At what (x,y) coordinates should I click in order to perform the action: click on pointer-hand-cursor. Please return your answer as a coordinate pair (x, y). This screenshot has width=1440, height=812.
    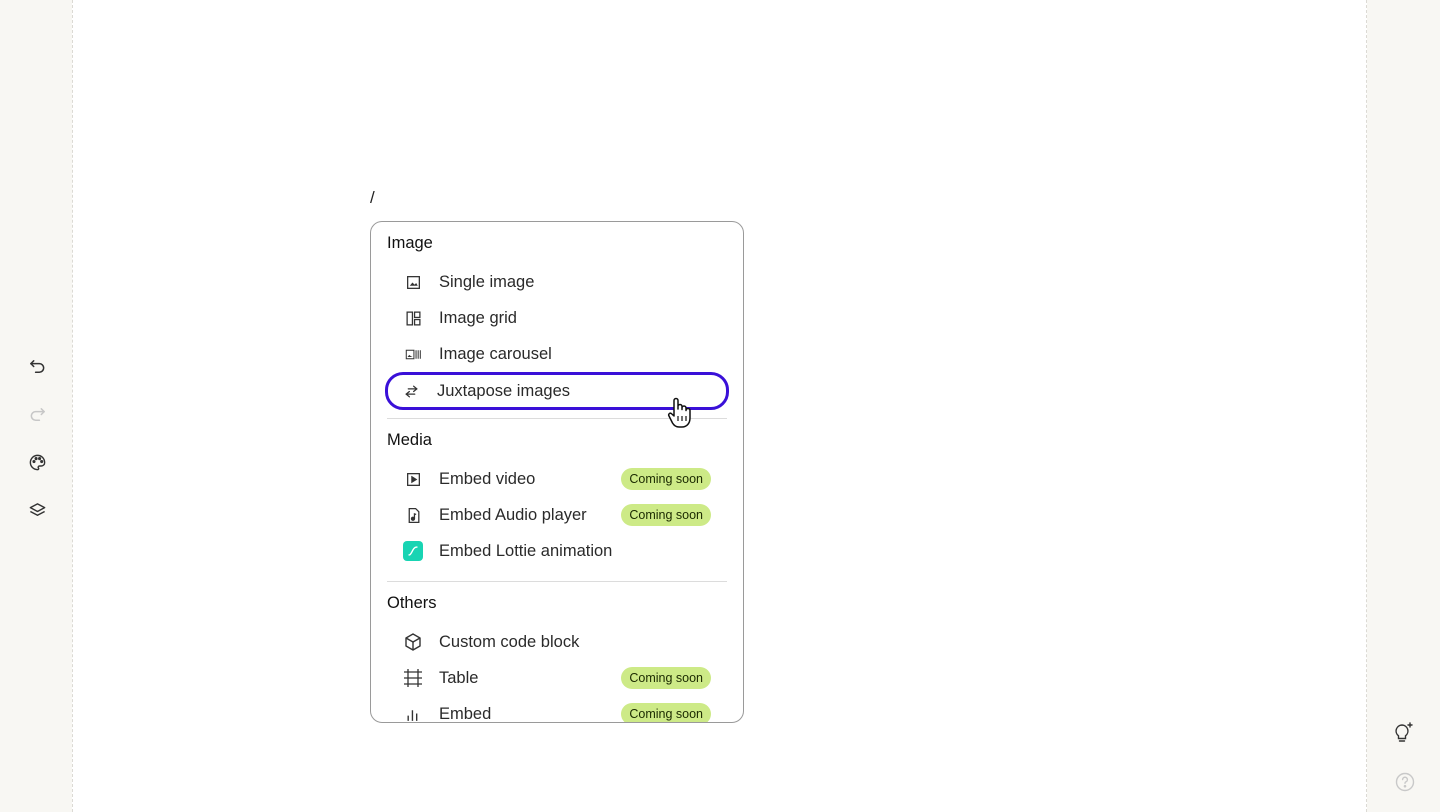
    Looking at the image, I should click on (680, 413).